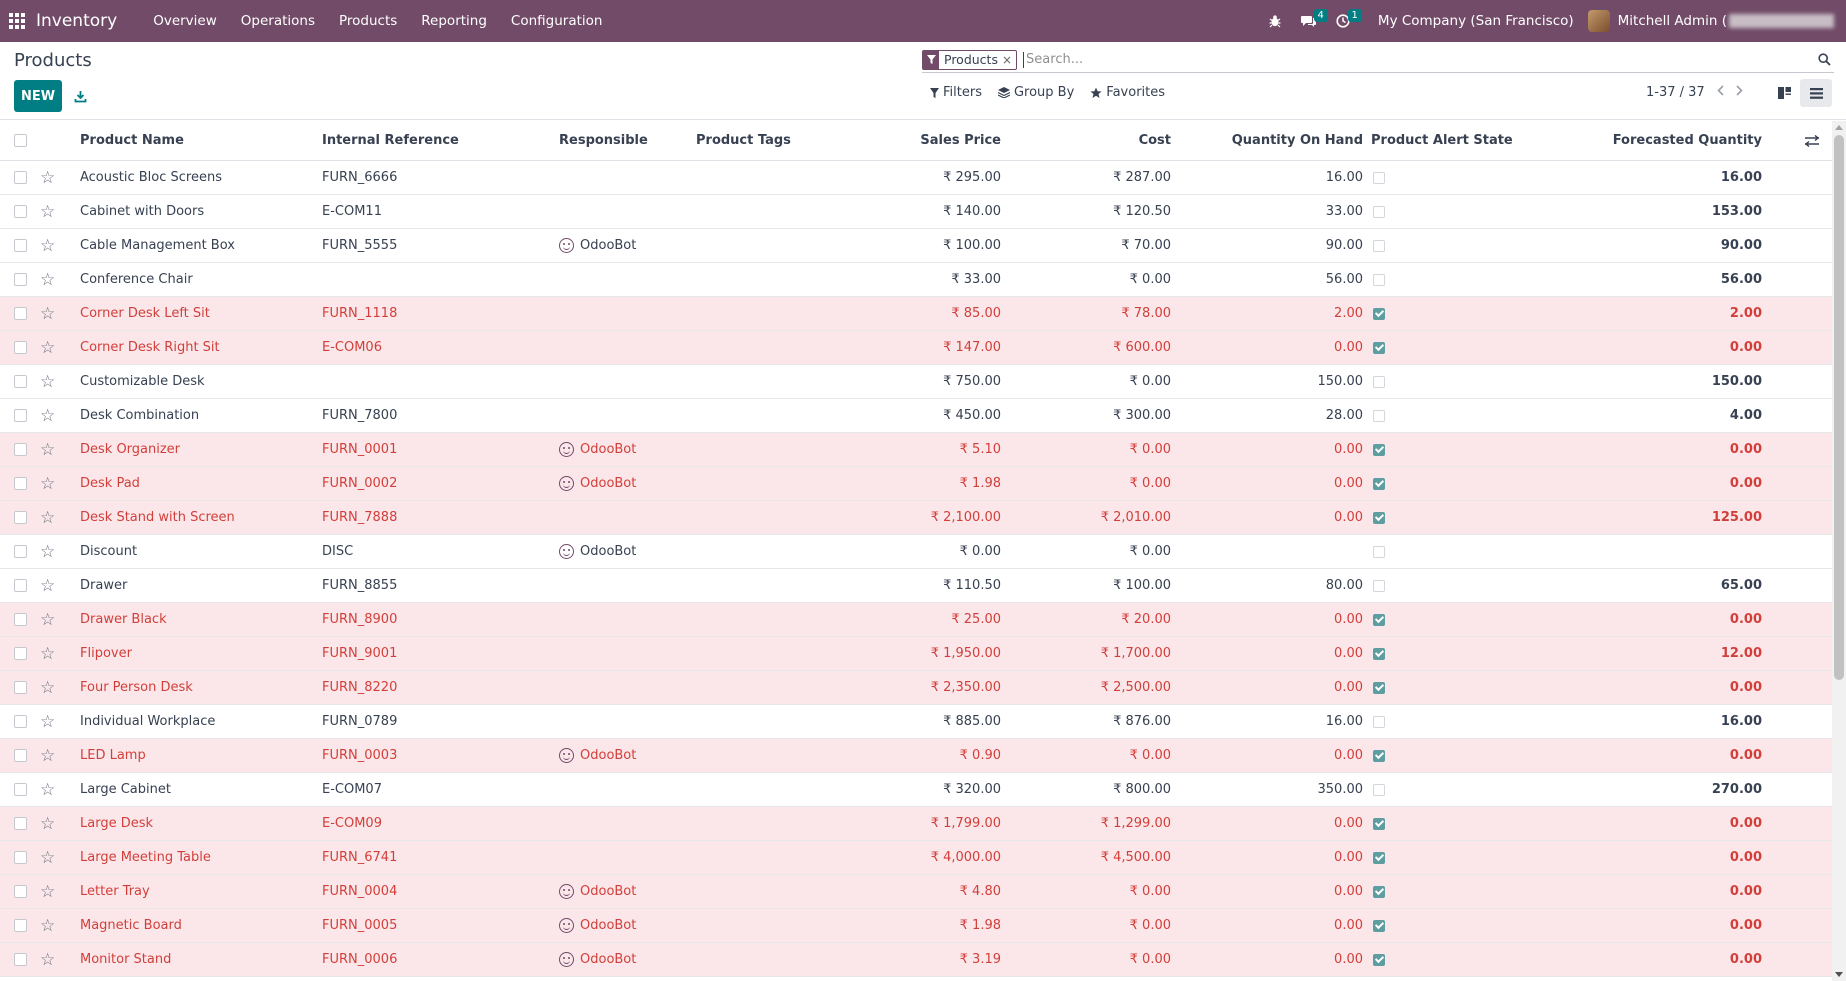 This screenshot has height=981, width=1846. What do you see at coordinates (1739, 92) in the screenshot?
I see `pager-next-icon` at bounding box center [1739, 92].